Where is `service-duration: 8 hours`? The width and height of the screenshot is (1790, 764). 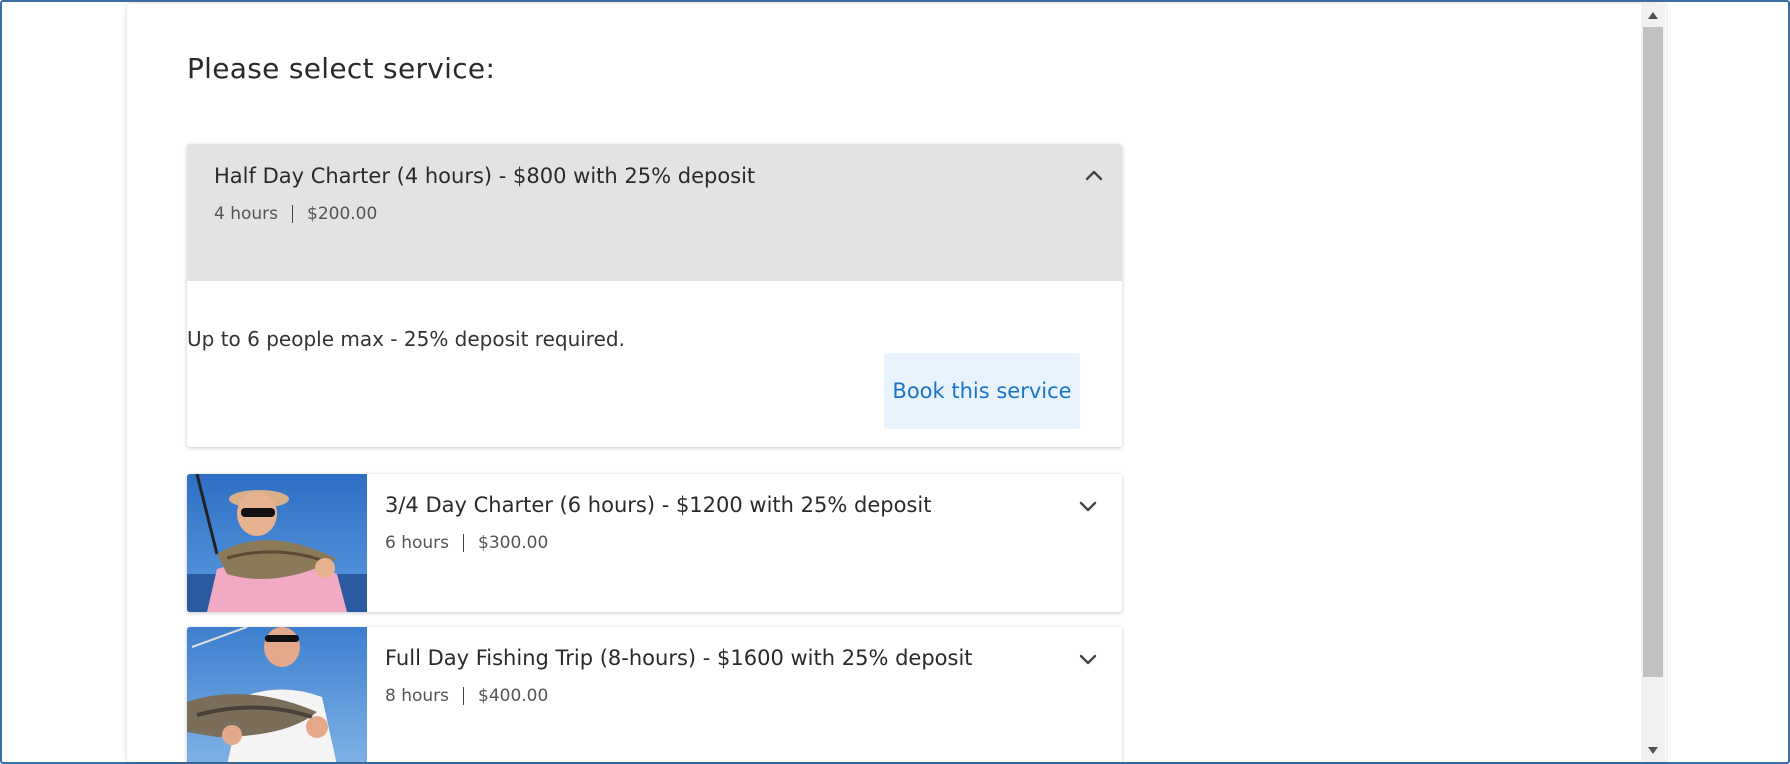 service-duration: 8 hours is located at coordinates (417, 696).